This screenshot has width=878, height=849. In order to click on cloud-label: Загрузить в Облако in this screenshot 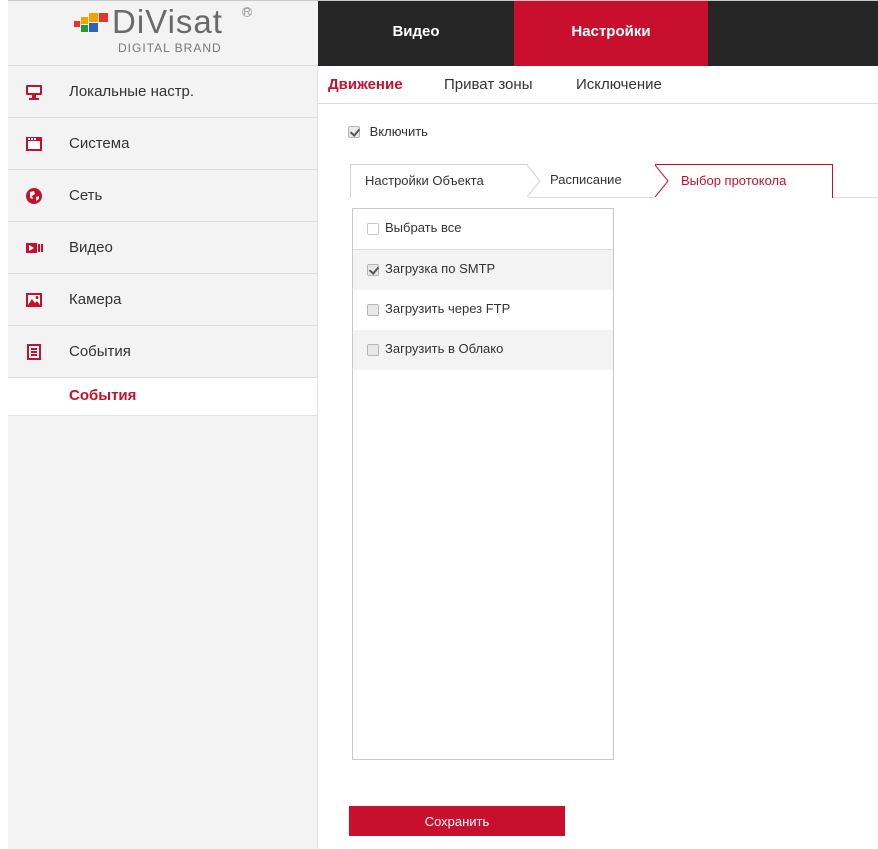, I will do `click(444, 348)`.